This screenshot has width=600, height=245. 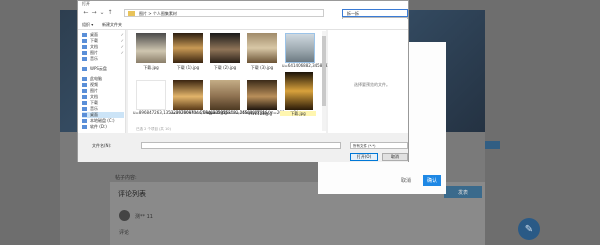 I want to click on file-list-scrollbar, so click(x=324, y=81).